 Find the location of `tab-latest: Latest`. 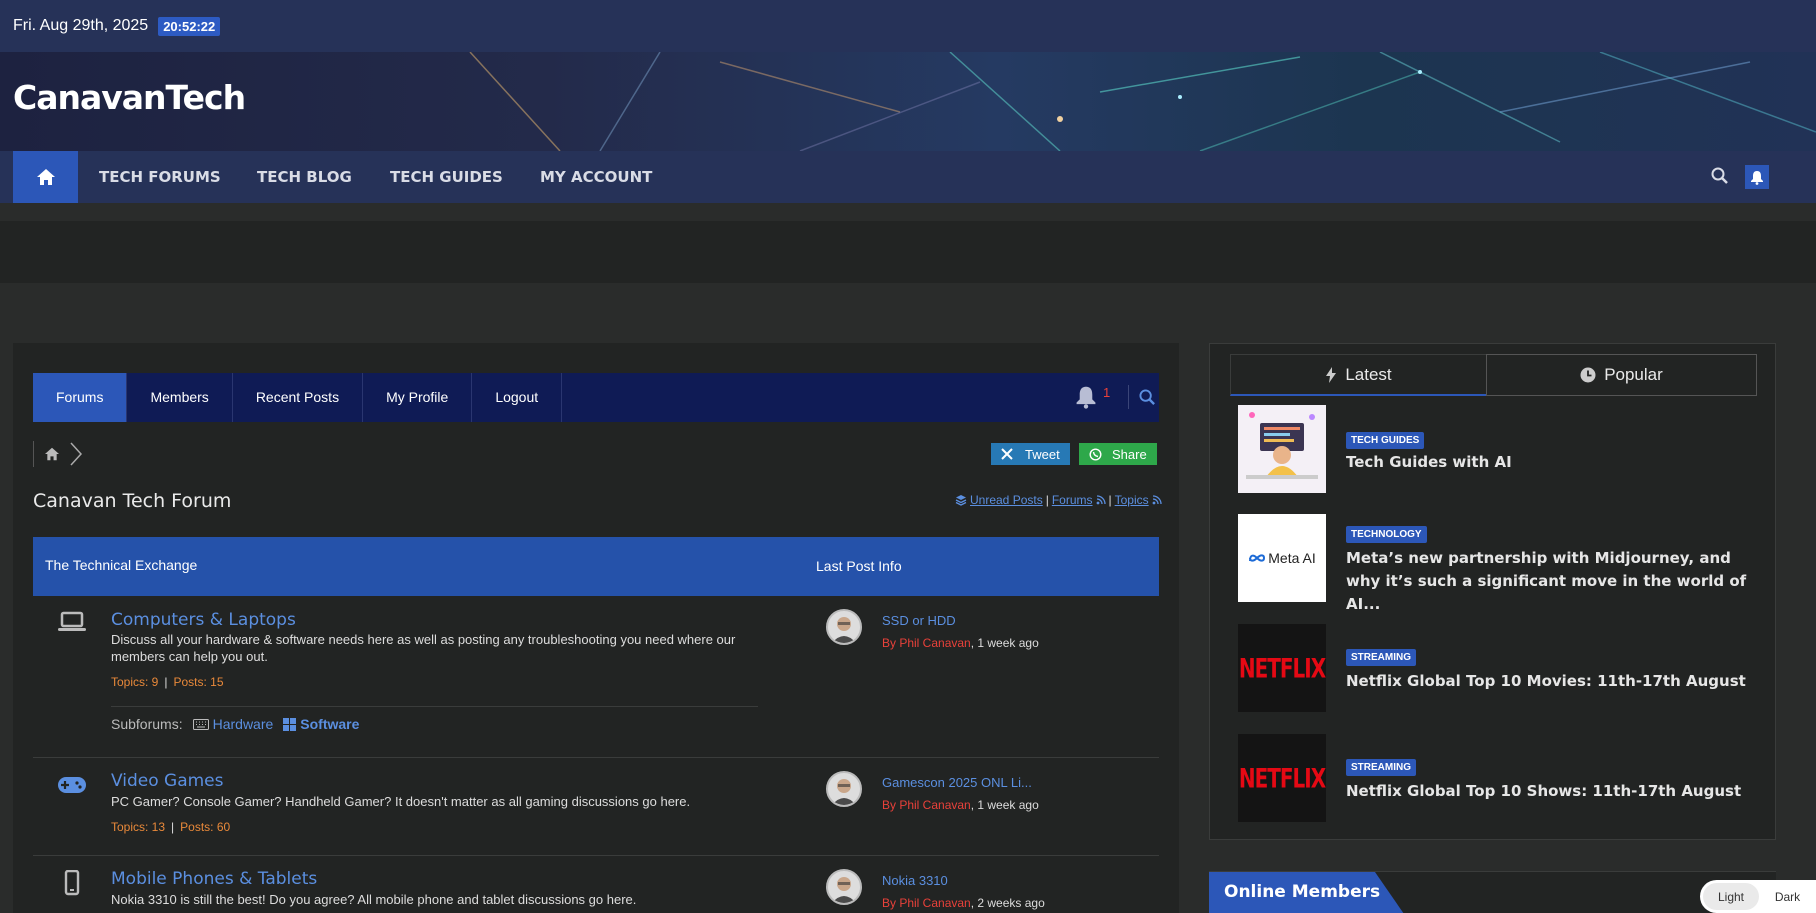

tab-latest: Latest is located at coordinates (1358, 375).